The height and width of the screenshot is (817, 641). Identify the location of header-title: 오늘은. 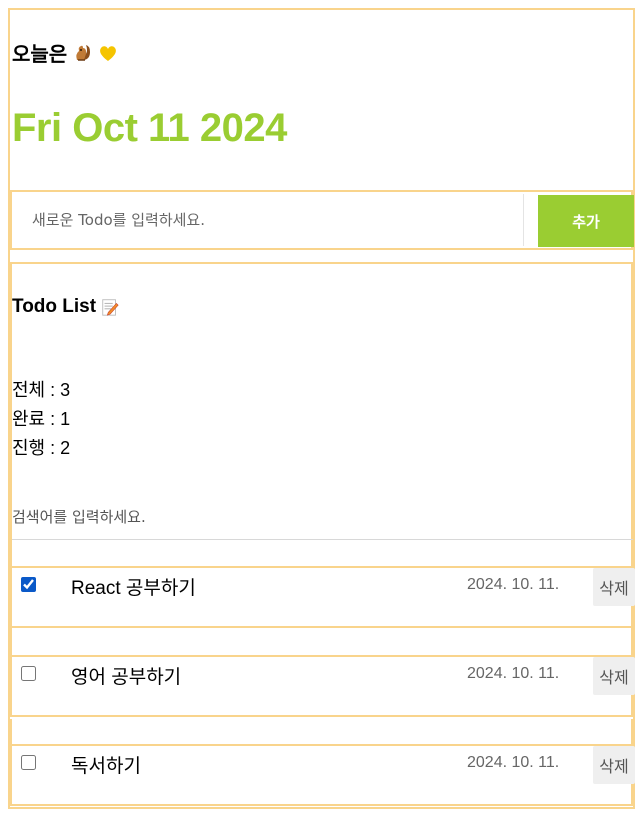
(65, 52).